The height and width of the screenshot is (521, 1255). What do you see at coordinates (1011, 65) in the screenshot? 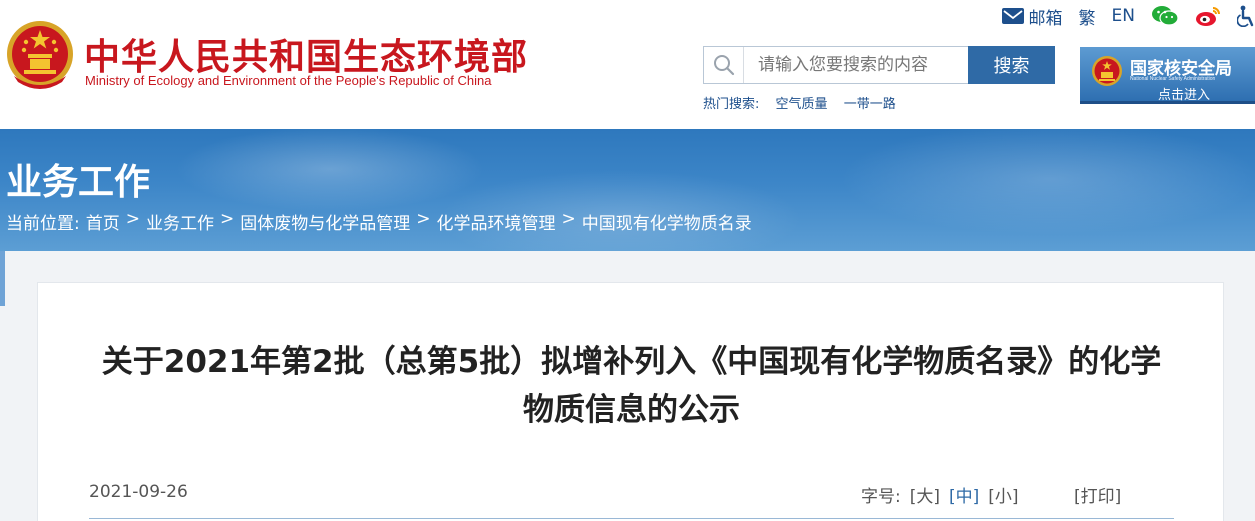
I see `search-button: 搜索` at bounding box center [1011, 65].